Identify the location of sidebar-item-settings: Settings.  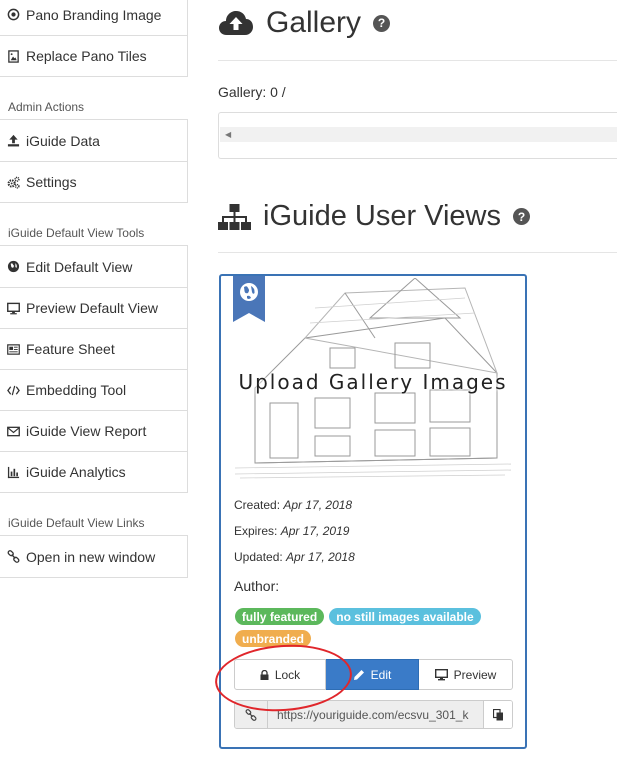
(93, 181).